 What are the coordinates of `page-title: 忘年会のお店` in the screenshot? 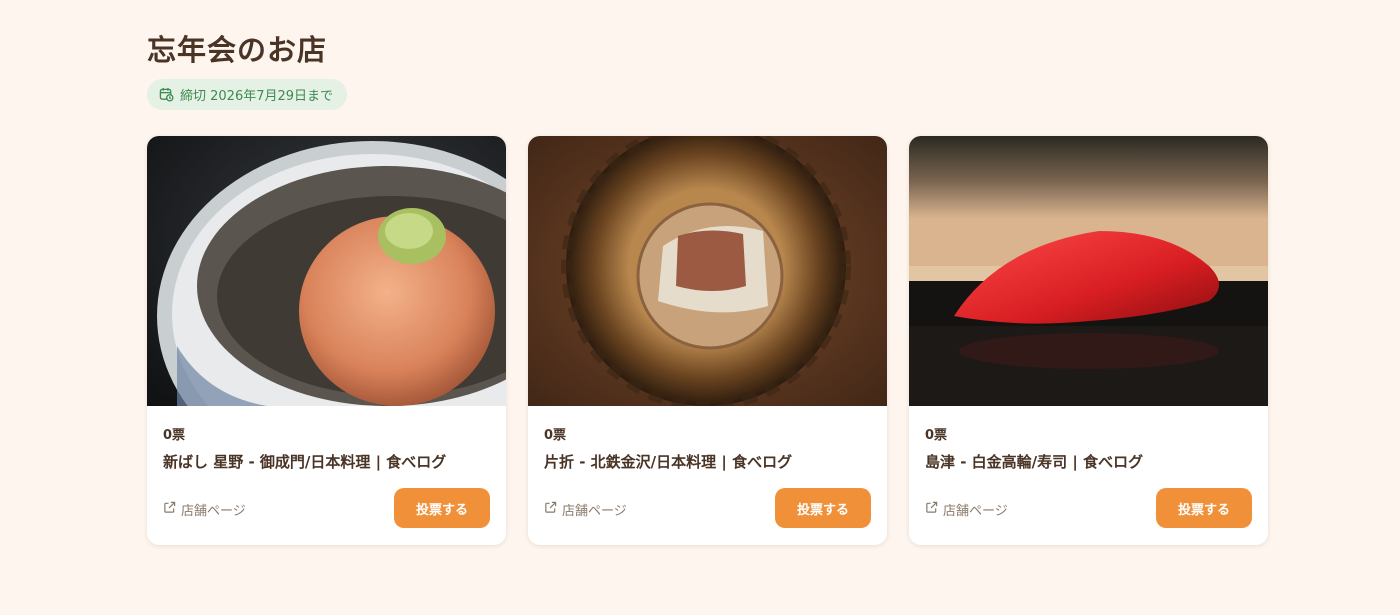 It's located at (237, 50).